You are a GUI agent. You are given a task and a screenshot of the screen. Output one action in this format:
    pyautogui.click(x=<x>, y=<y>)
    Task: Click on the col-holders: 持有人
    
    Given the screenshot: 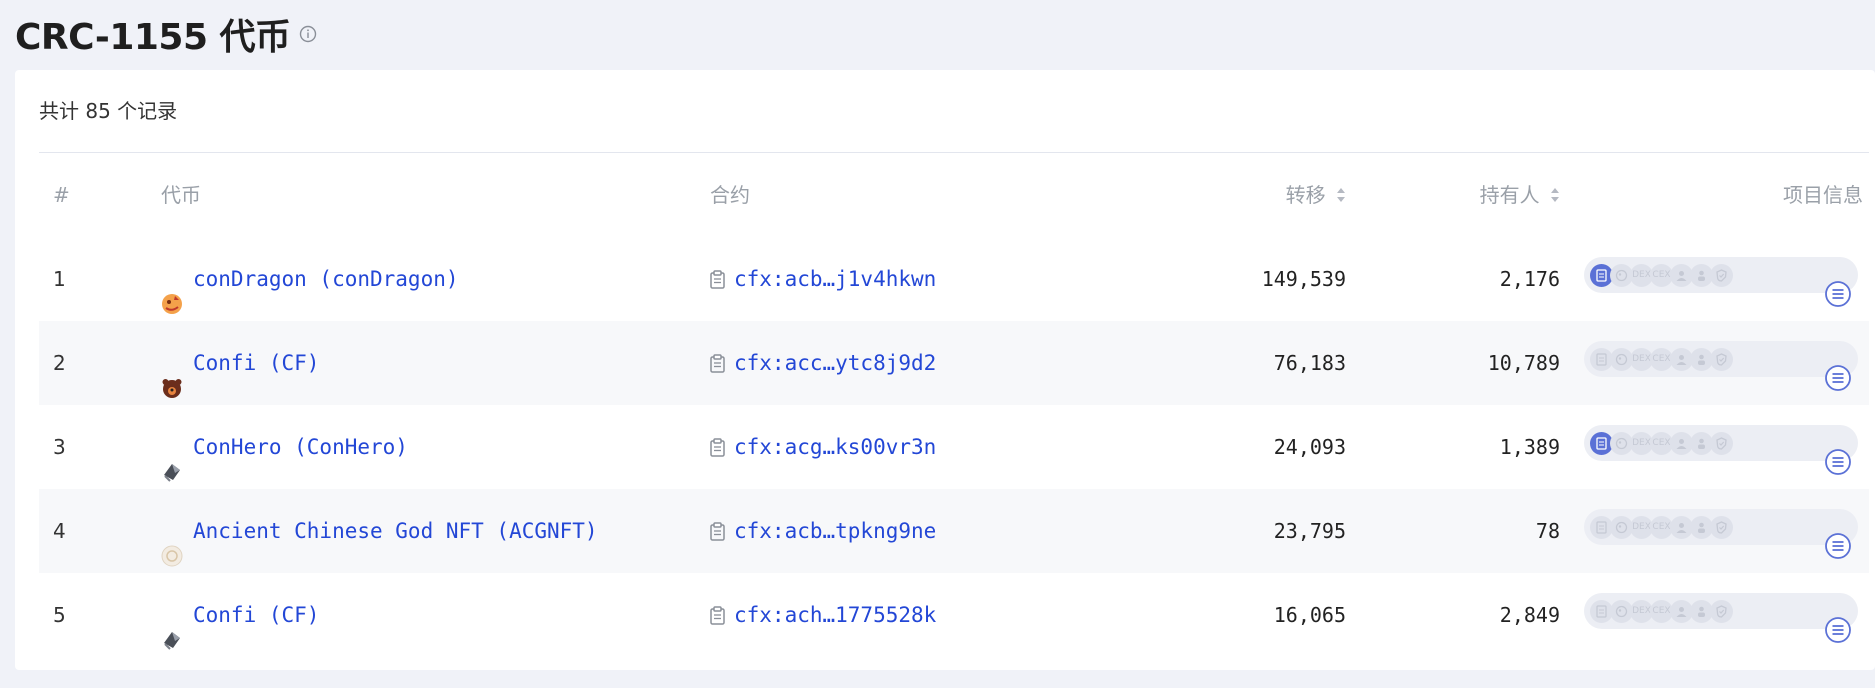 What is the action you would take?
    pyautogui.click(x=1509, y=195)
    